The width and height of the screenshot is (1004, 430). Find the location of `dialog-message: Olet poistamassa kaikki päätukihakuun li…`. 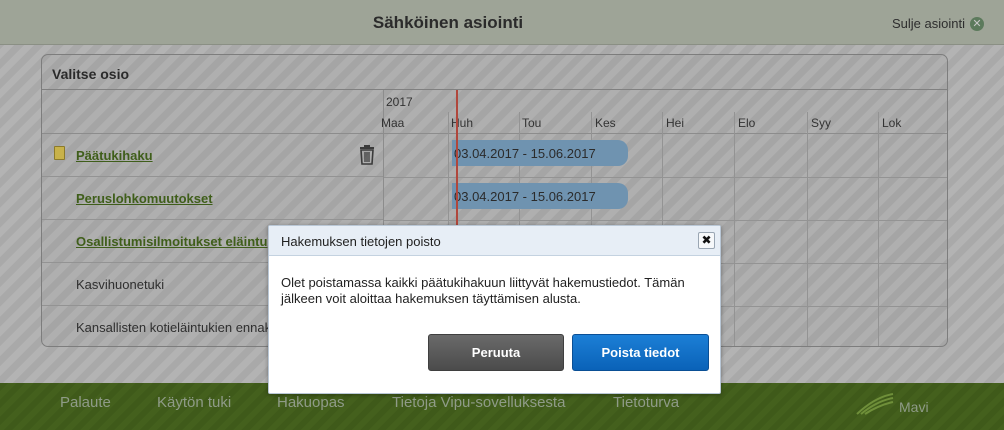

dialog-message: Olet poistamassa kaikki päätukihakuun li… is located at coordinates (483, 290).